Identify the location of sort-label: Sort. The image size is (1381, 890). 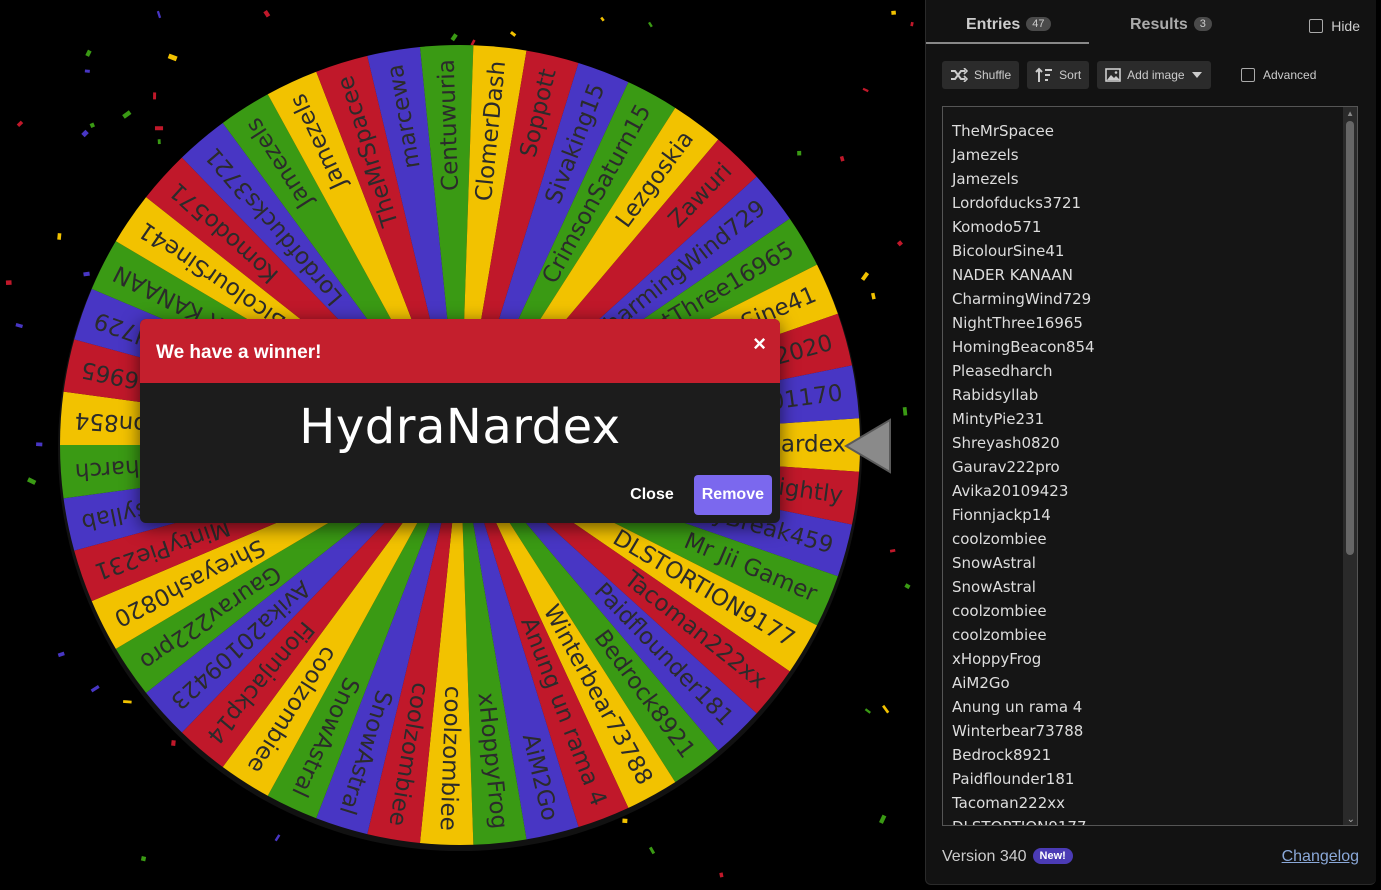
(1070, 75).